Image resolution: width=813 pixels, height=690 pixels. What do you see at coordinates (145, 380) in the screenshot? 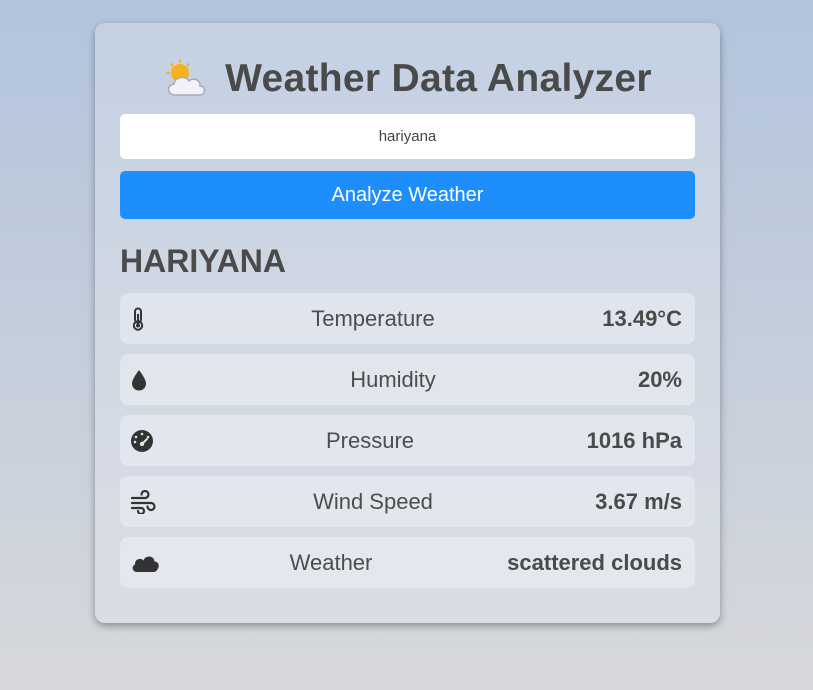
I see `droplet-icon` at bounding box center [145, 380].